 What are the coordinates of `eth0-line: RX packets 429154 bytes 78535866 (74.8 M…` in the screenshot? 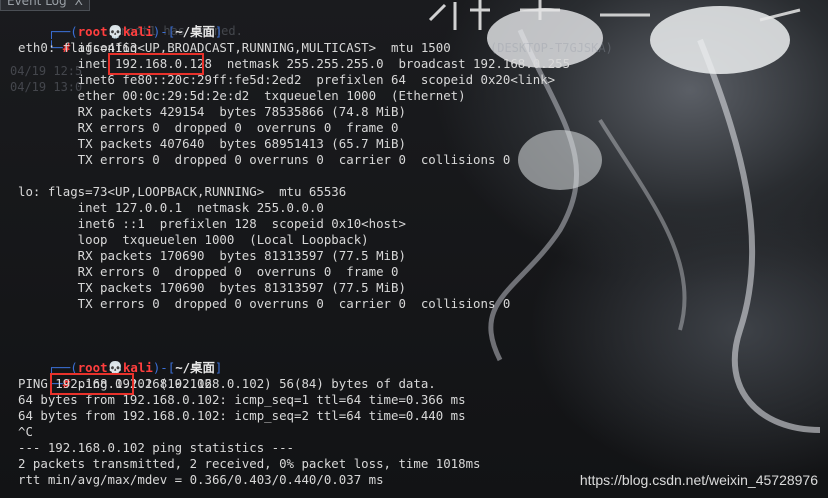 It's located at (212, 111).